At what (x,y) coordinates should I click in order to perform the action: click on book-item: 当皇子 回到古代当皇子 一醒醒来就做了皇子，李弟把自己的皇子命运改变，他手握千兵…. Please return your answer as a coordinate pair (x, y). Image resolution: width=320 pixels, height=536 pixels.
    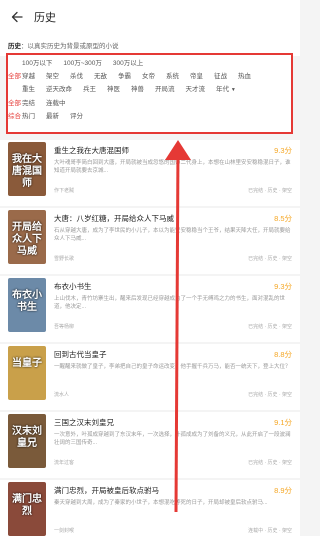
    Looking at the image, I should click on (150, 377).